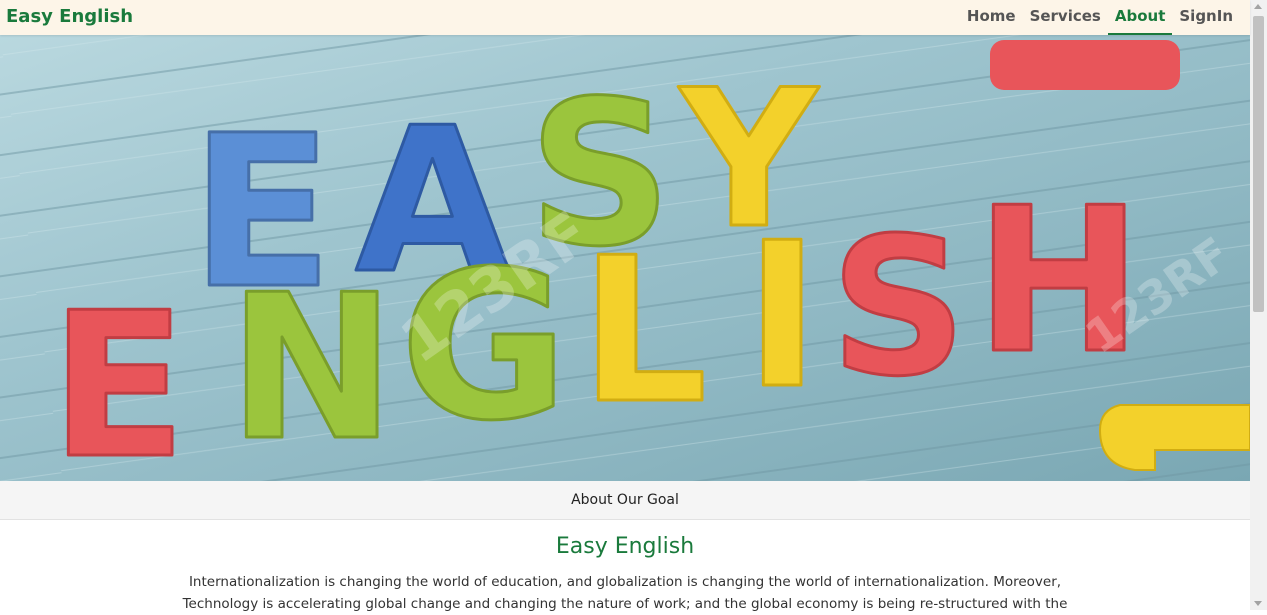  What do you see at coordinates (625, 17) in the screenshot?
I see `navbar: Easy English Home Services About SignIn` at bounding box center [625, 17].